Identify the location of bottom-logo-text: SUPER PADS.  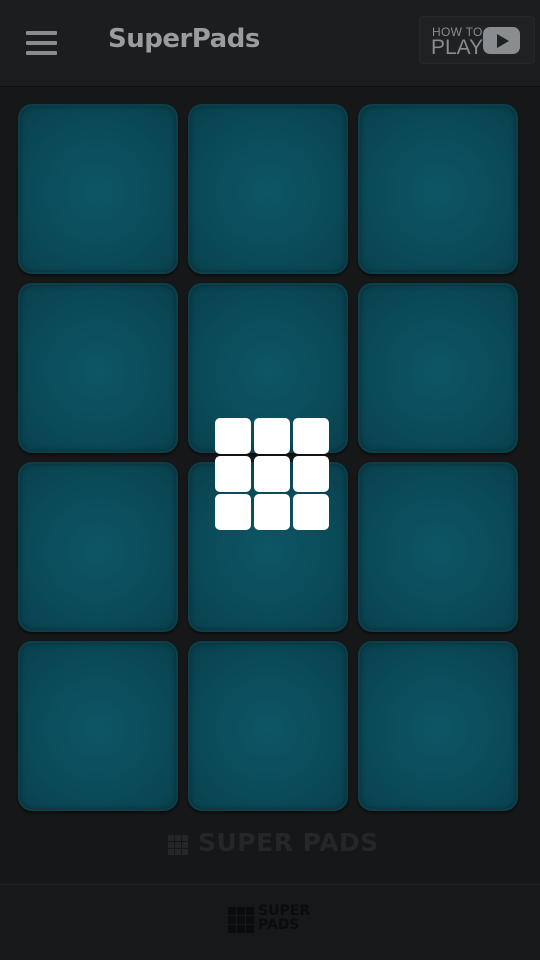
(288, 918).